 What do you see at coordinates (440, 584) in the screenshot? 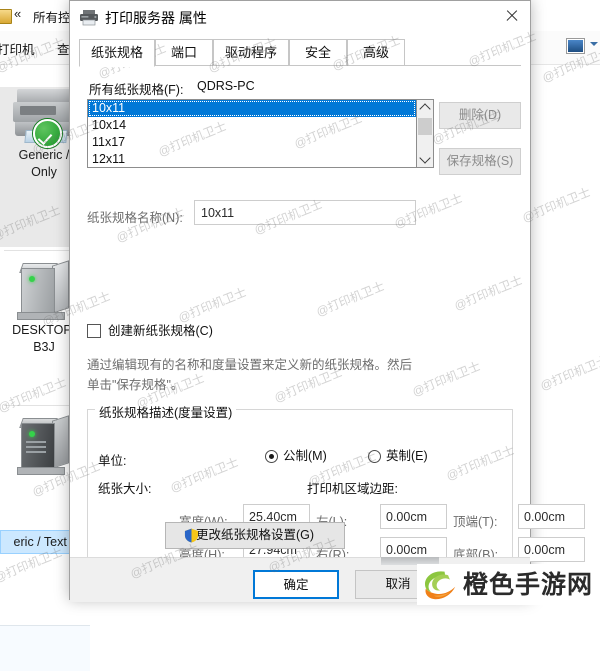
I see `orange-swirl-logo` at bounding box center [440, 584].